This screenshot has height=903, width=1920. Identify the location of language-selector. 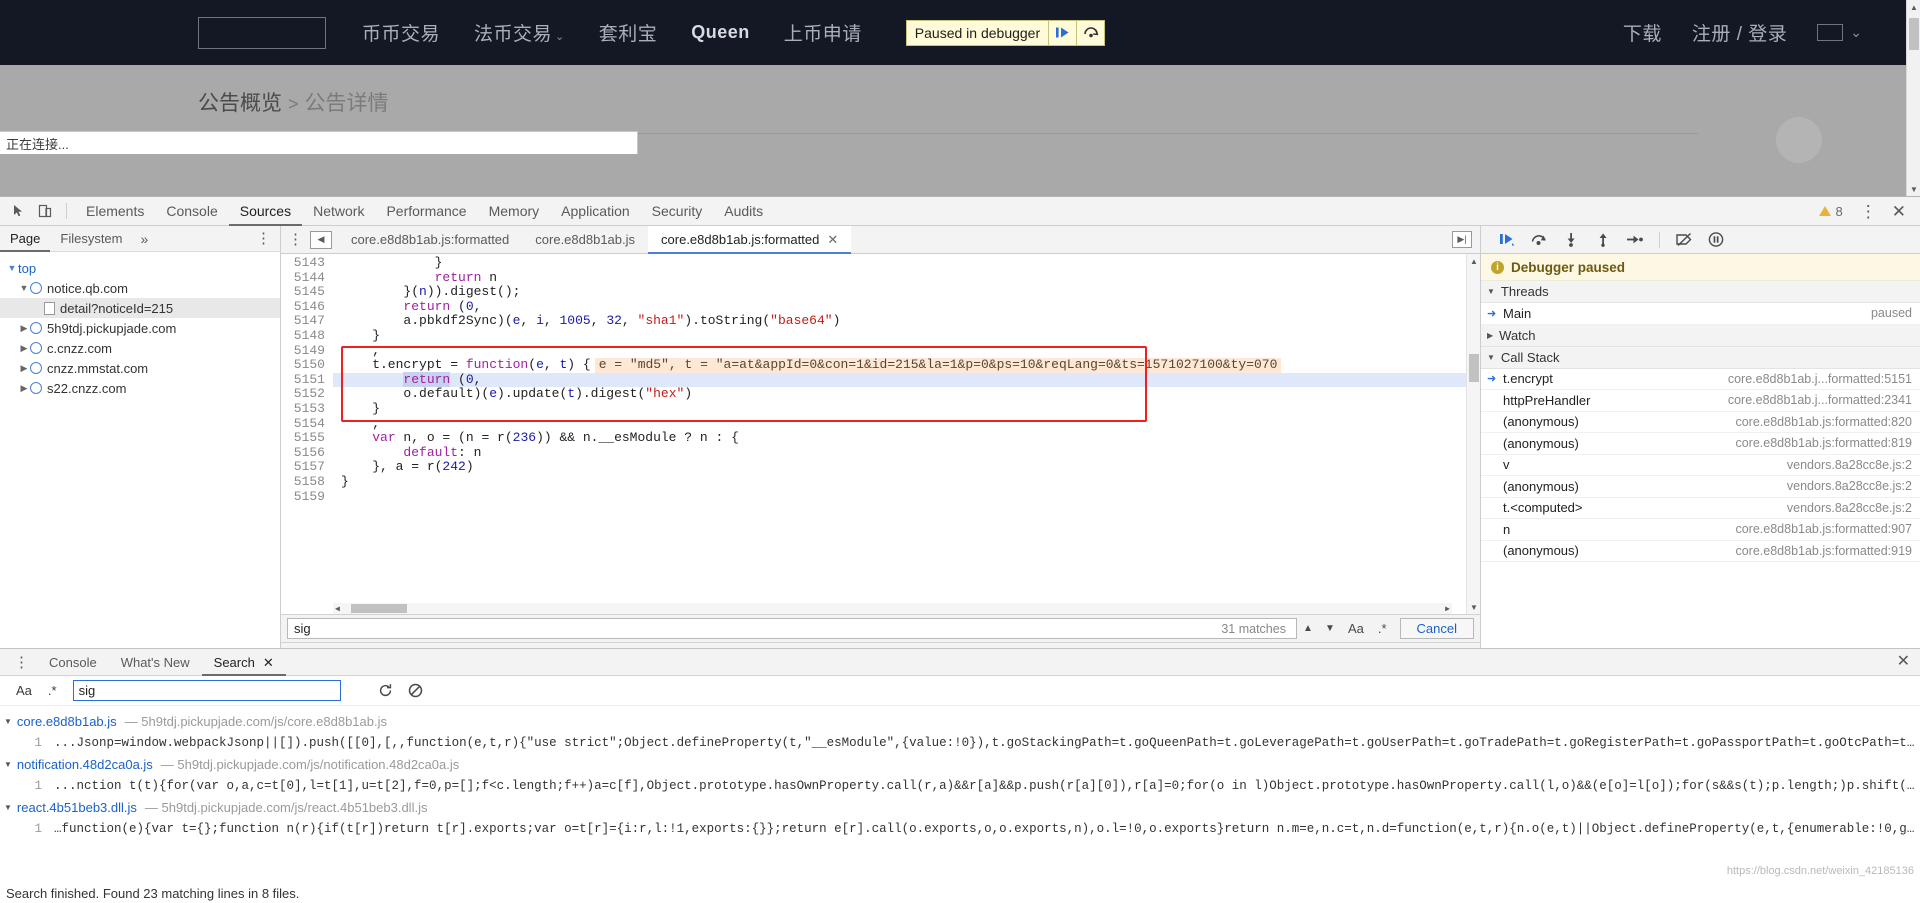
(1830, 32).